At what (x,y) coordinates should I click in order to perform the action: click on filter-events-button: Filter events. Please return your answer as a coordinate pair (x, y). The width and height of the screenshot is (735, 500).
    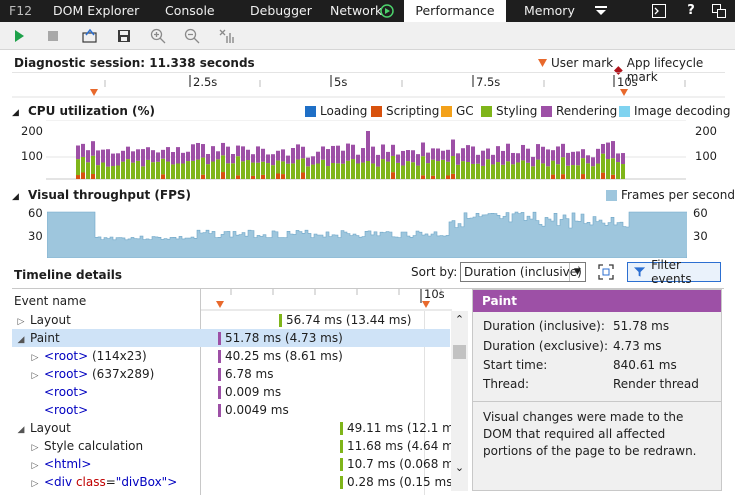
    Looking at the image, I should click on (674, 272).